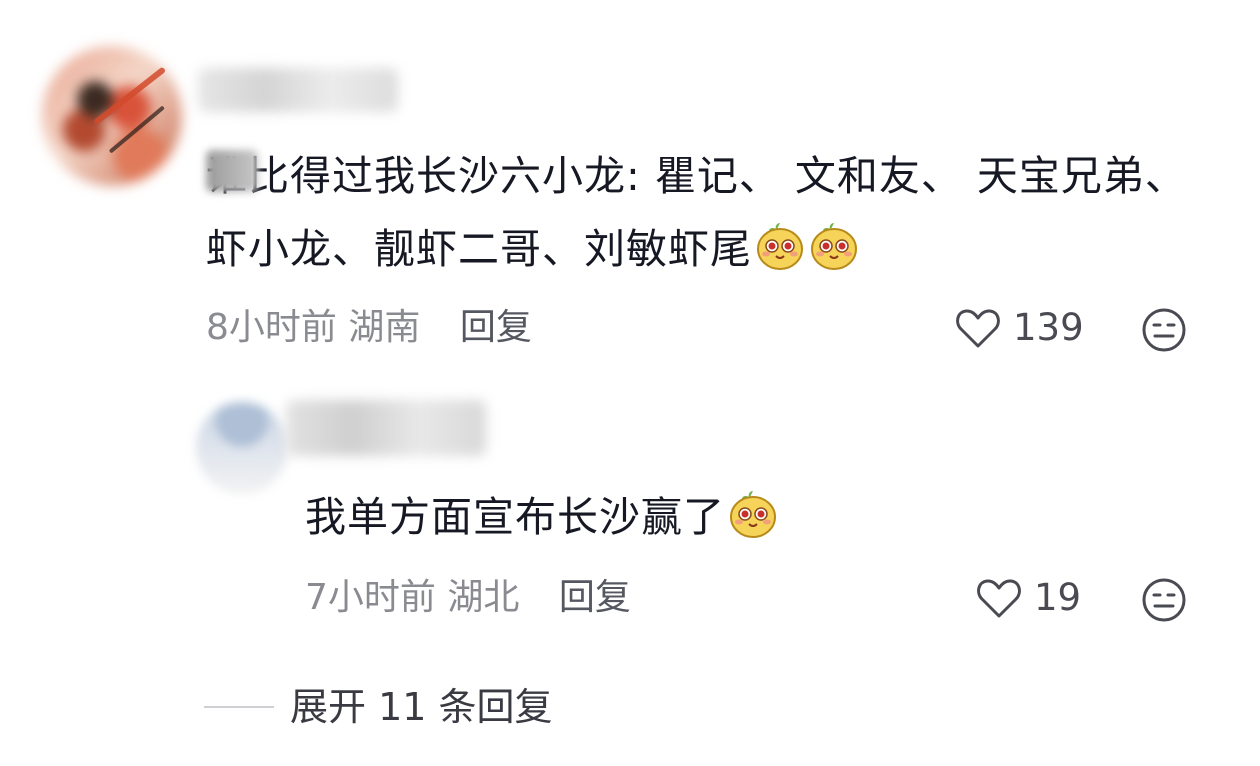 This screenshot has width=1260, height=766. I want to click on comment-text: 谁比得过我长沙六小龙: 瞿记、 文和友、 天宝兄弟、 虾小龙、靓虾二哥、刘敏虾尾, so click(696, 212).